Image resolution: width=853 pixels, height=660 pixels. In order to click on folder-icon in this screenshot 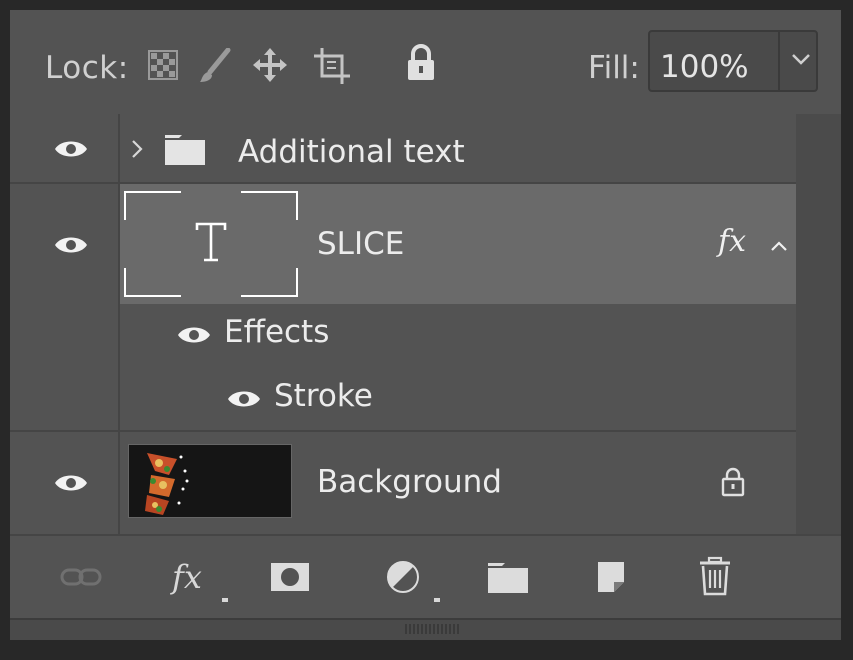, I will do `click(185, 150)`.